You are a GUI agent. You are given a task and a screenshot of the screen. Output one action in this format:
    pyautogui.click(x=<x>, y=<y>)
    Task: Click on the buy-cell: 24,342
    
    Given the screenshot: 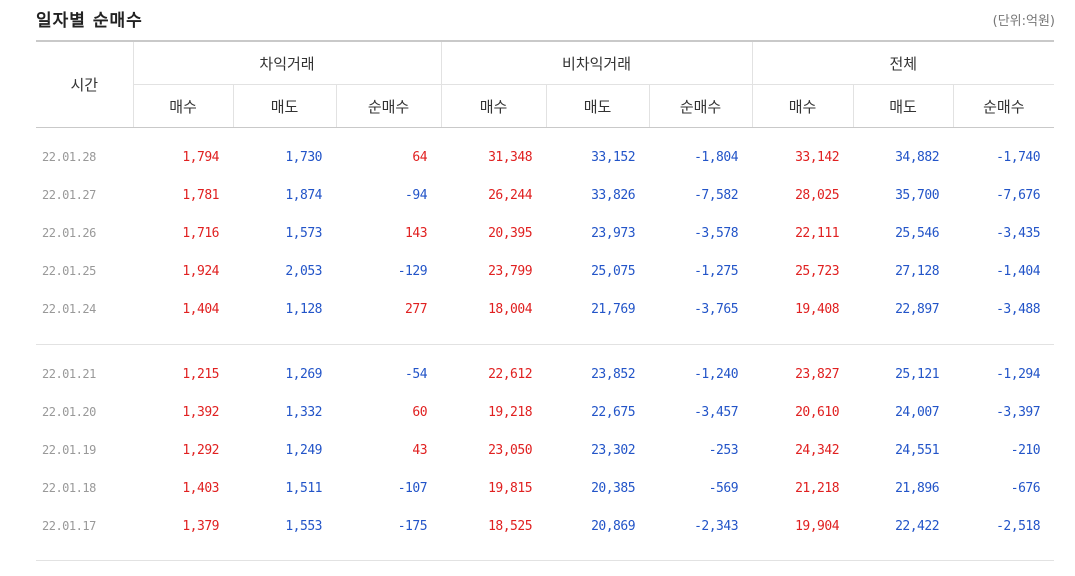 What is the action you would take?
    pyautogui.click(x=817, y=450)
    